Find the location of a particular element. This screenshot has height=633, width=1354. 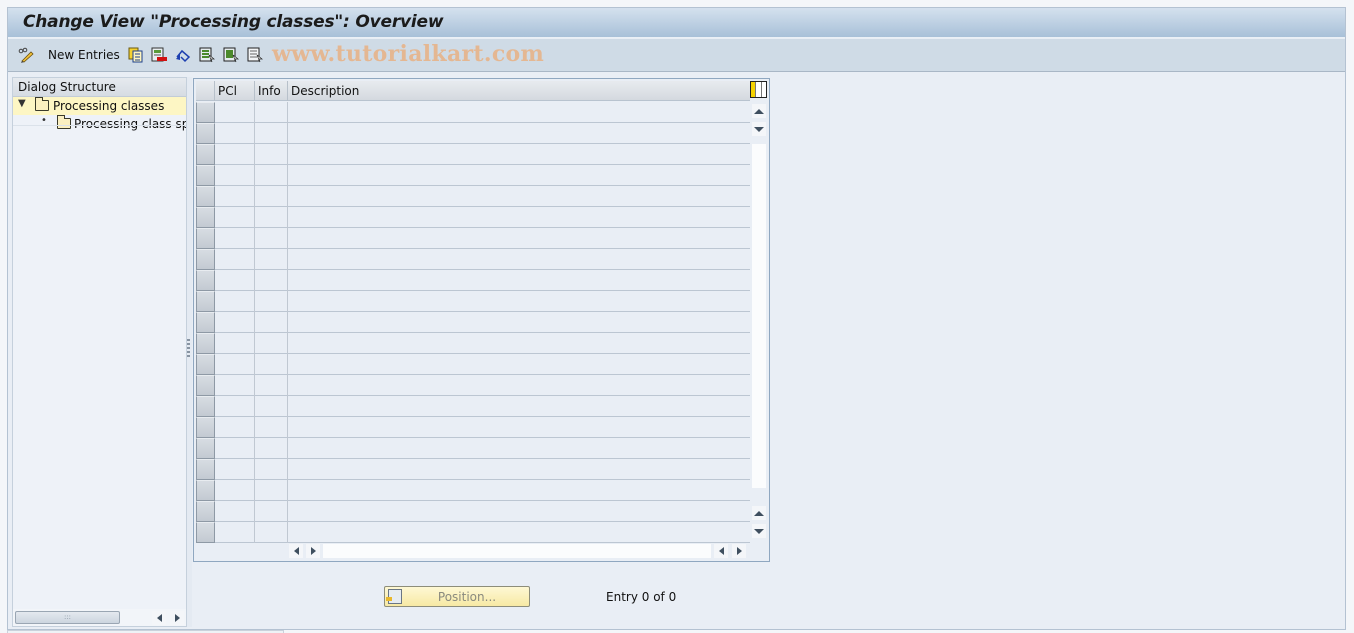

scroll-up-button is located at coordinates (759, 111).